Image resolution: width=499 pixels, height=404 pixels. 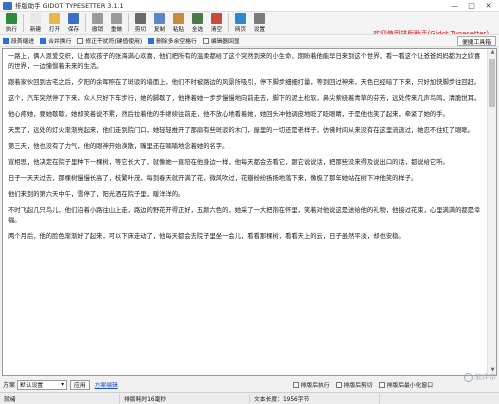 I want to click on watermark: 软件帝, so click(x=480, y=377).